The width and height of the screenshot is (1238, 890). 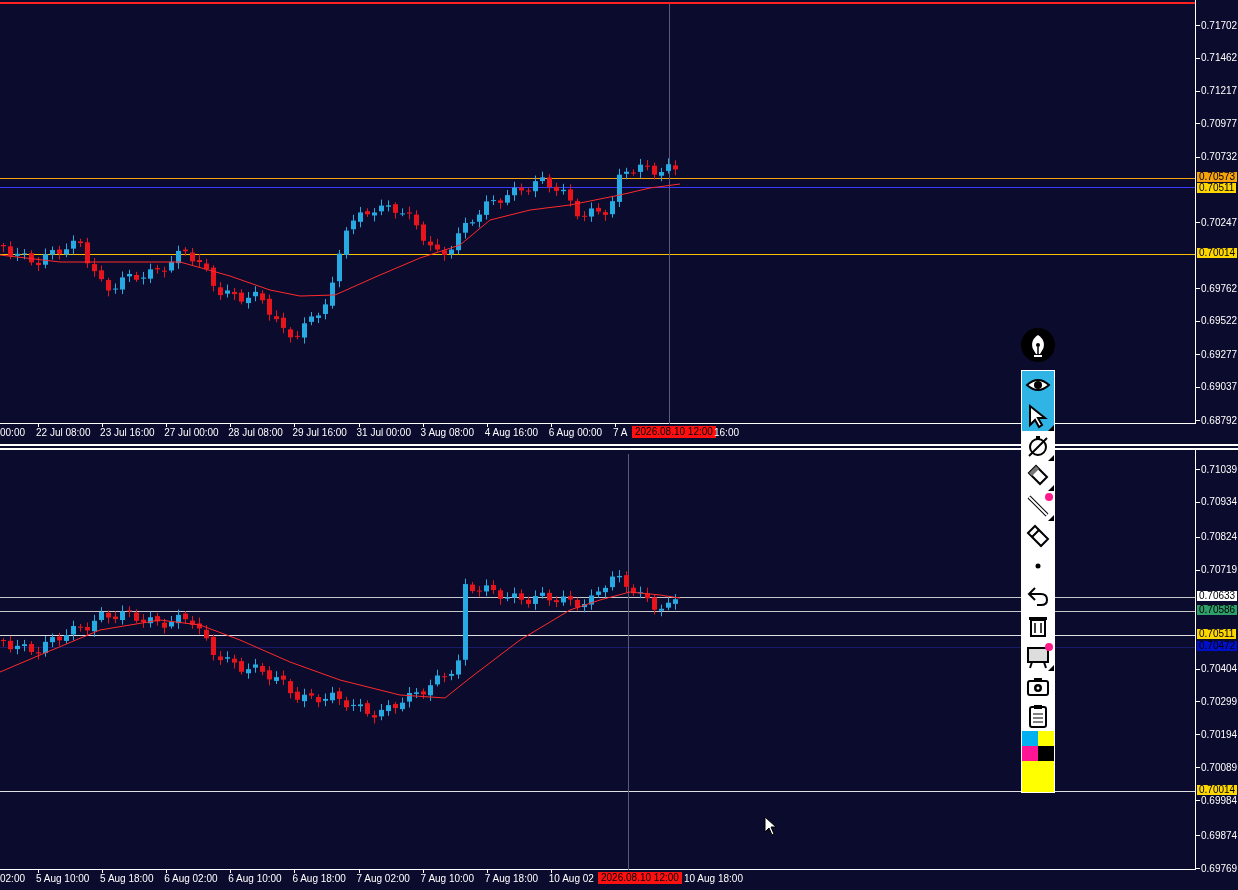 I want to click on price-label: 0.69277, so click(x=1219, y=354).